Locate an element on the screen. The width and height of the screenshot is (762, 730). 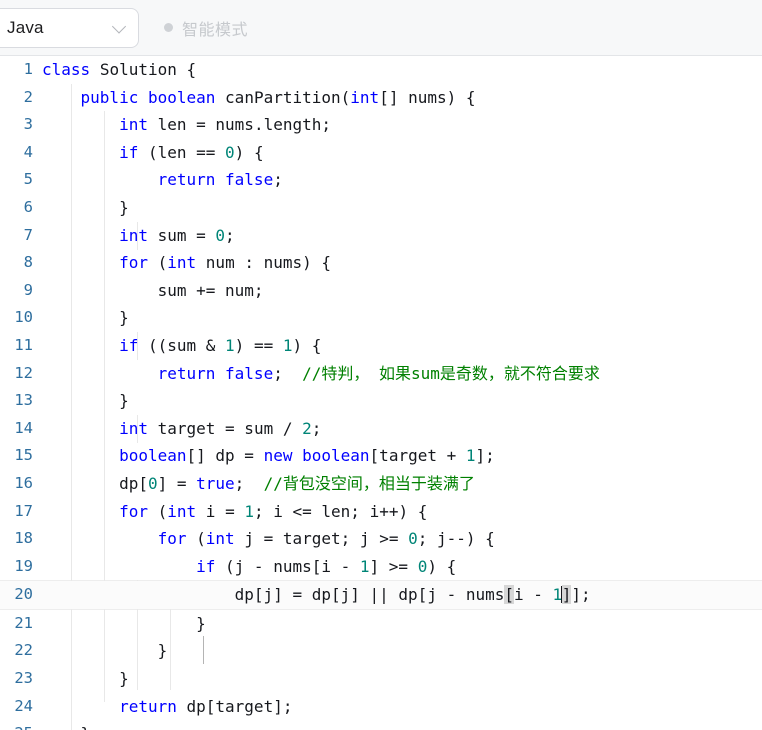
code-row: 4 if (len == 0) { is located at coordinates (381, 153).